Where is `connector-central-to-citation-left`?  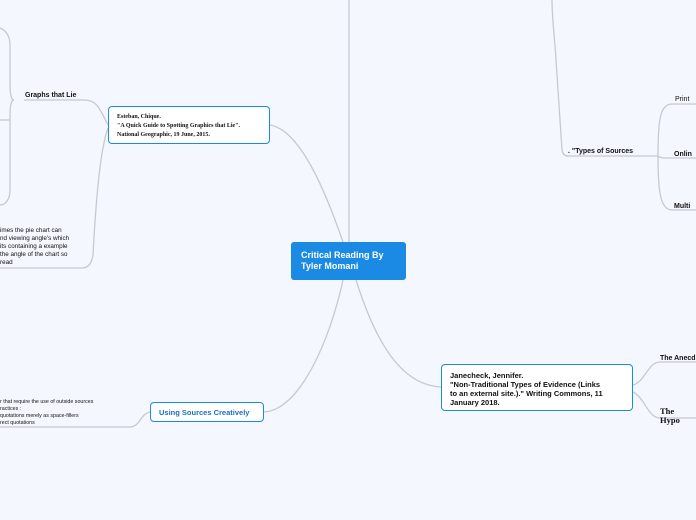 connector-central-to-citation-left is located at coordinates (306, 183).